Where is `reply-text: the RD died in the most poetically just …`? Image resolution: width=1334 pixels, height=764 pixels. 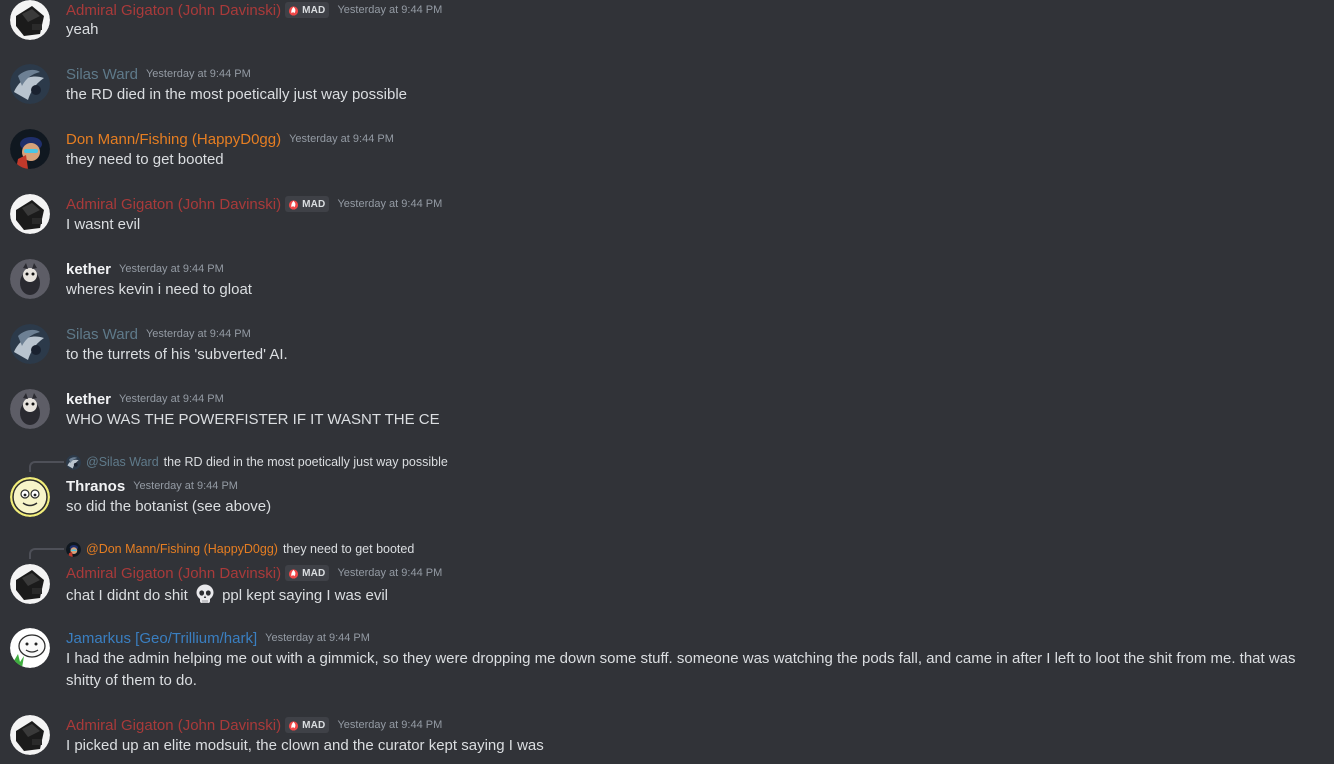
reply-text: the RD died in the most poetically just … is located at coordinates (305, 462).